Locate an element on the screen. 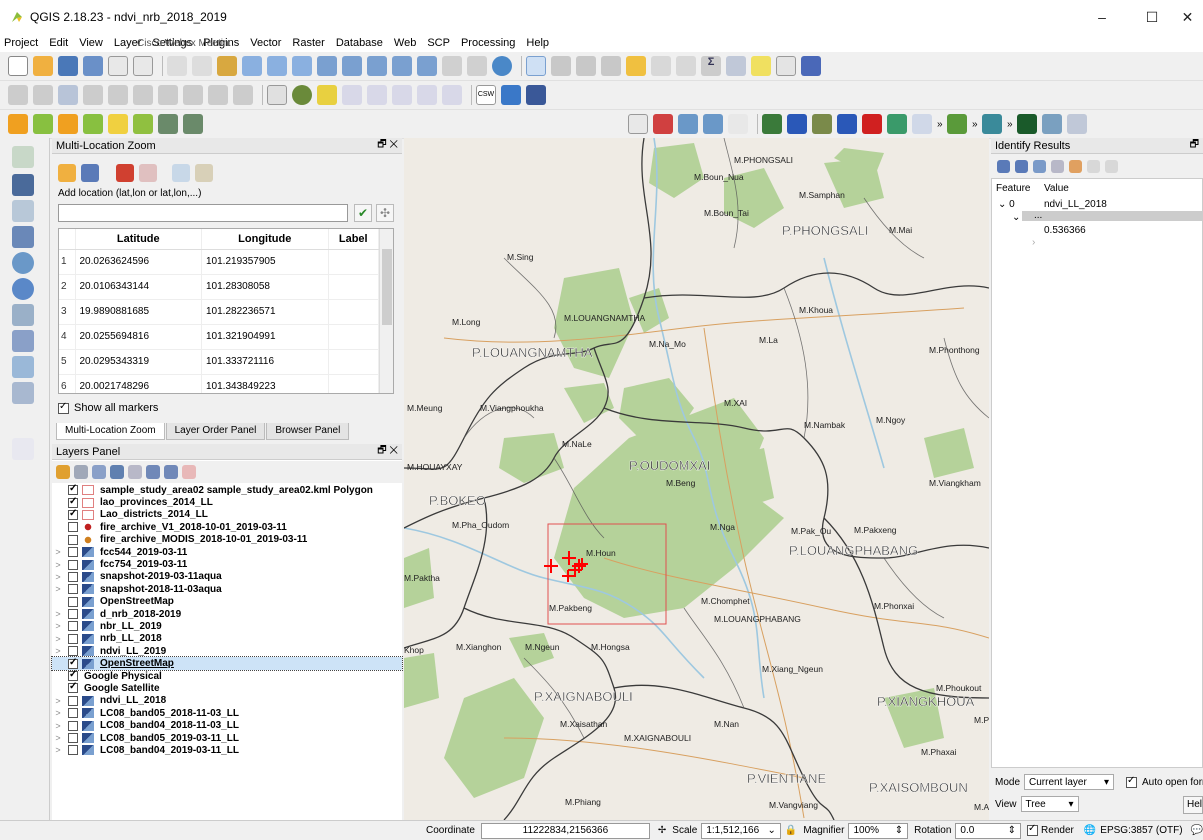  layer-item: > snapshot-2018-11-03aqua is located at coordinates (227, 589).